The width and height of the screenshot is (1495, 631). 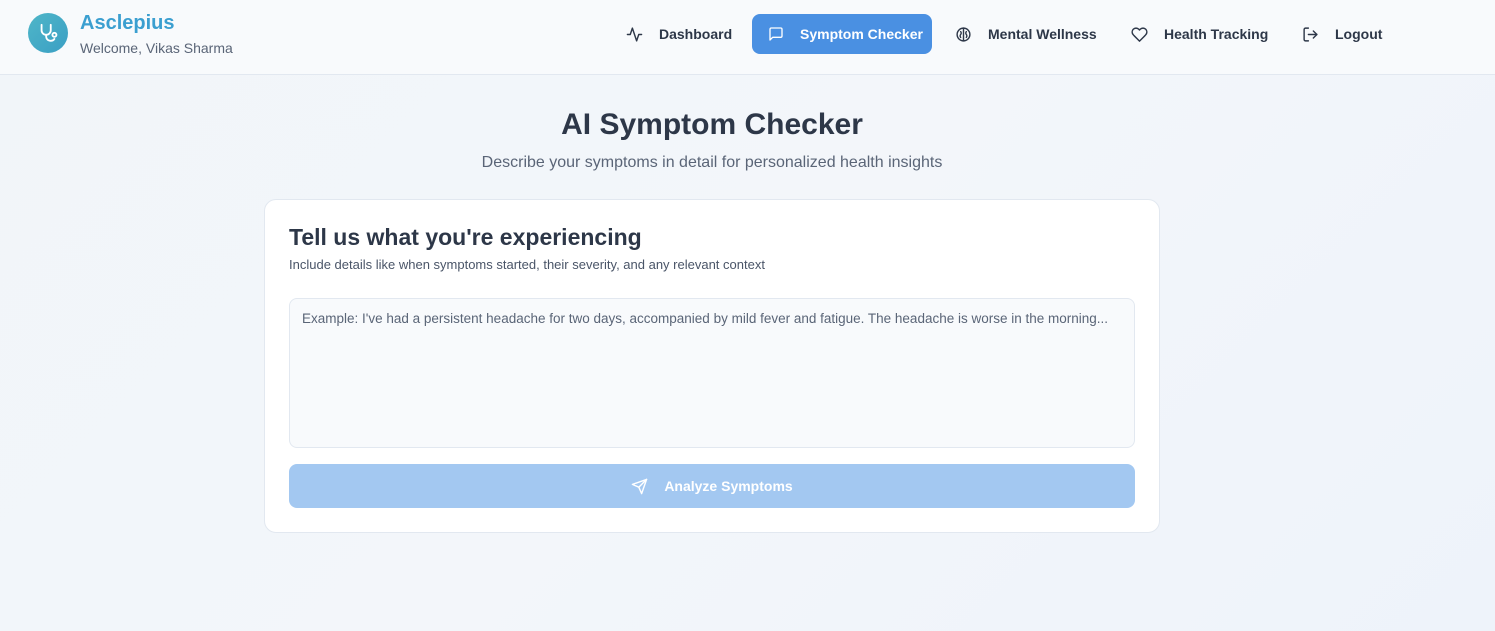 What do you see at coordinates (712, 373) in the screenshot?
I see `symptom-textarea` at bounding box center [712, 373].